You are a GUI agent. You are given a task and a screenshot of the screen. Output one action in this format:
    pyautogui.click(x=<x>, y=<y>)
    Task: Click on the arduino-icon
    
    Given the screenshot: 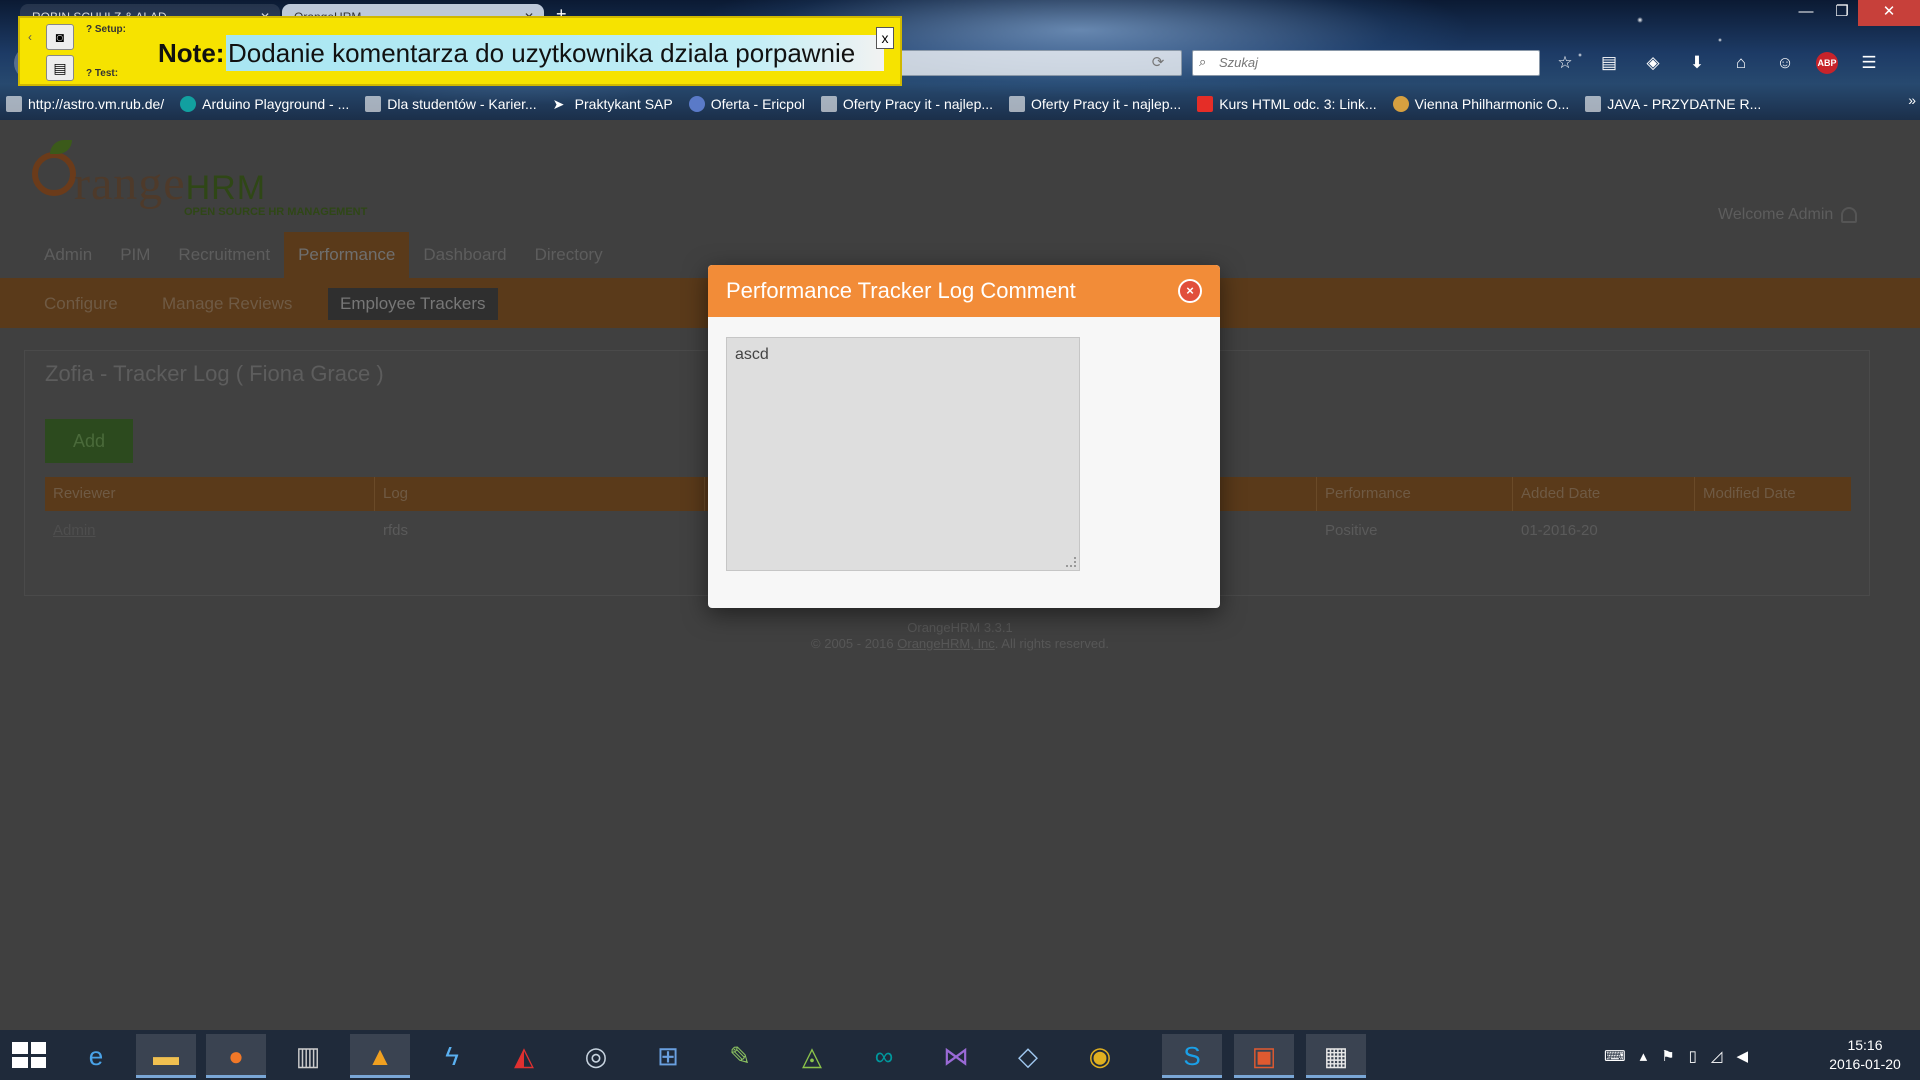 What is the action you would take?
    pyautogui.click(x=188, y=104)
    